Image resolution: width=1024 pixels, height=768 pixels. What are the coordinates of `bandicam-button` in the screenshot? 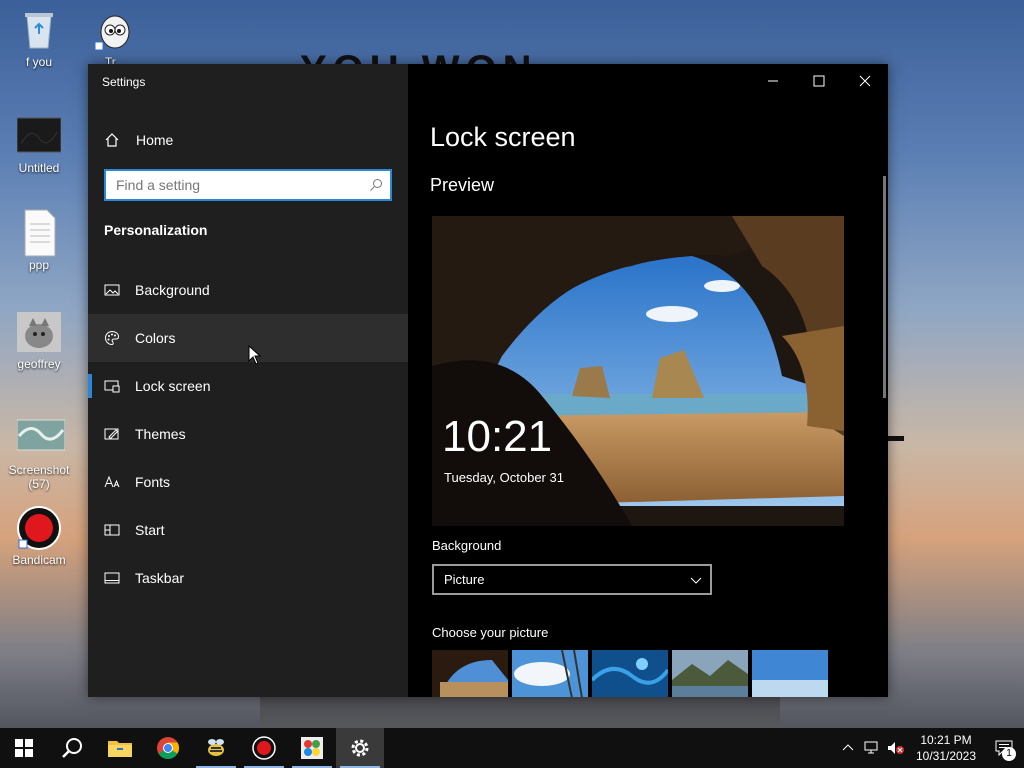 It's located at (264, 748).